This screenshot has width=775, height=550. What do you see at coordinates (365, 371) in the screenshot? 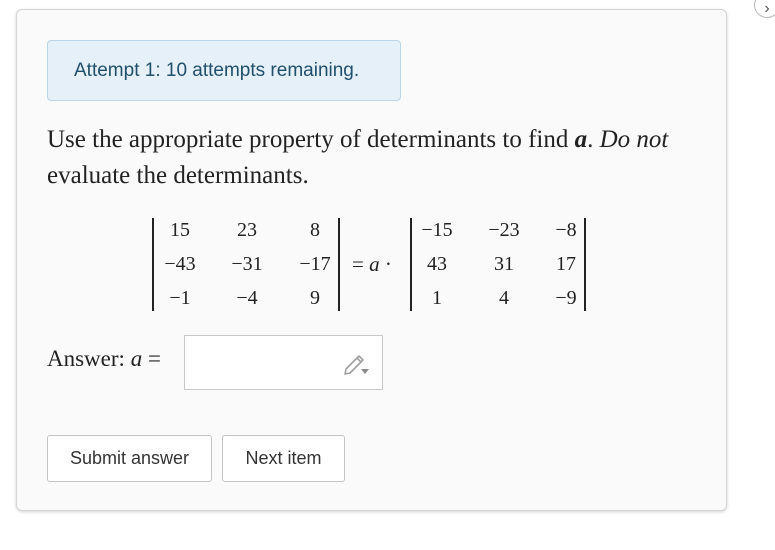
I see `caret-down-icon` at bounding box center [365, 371].